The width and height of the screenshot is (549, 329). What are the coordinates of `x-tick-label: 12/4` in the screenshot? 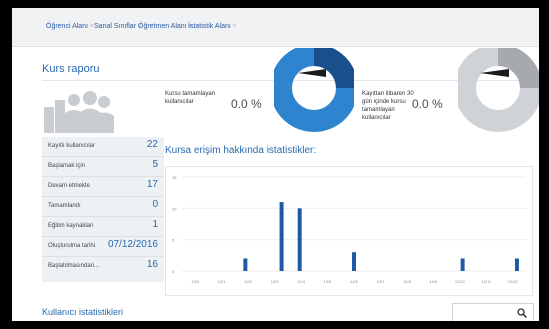 It's located at (301, 281).